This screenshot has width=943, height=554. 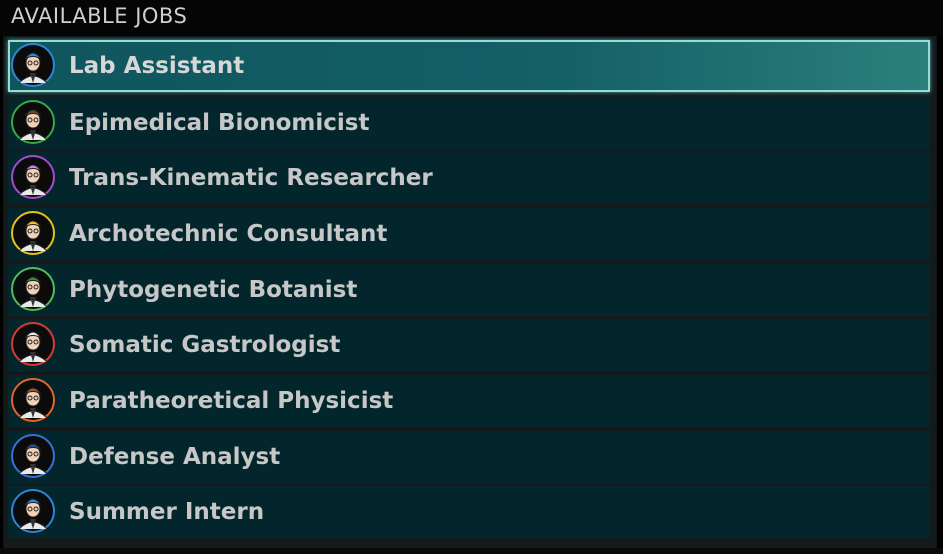 What do you see at coordinates (33, 400) in the screenshot?
I see `paratheoretical-physicist-portrait-icon` at bounding box center [33, 400].